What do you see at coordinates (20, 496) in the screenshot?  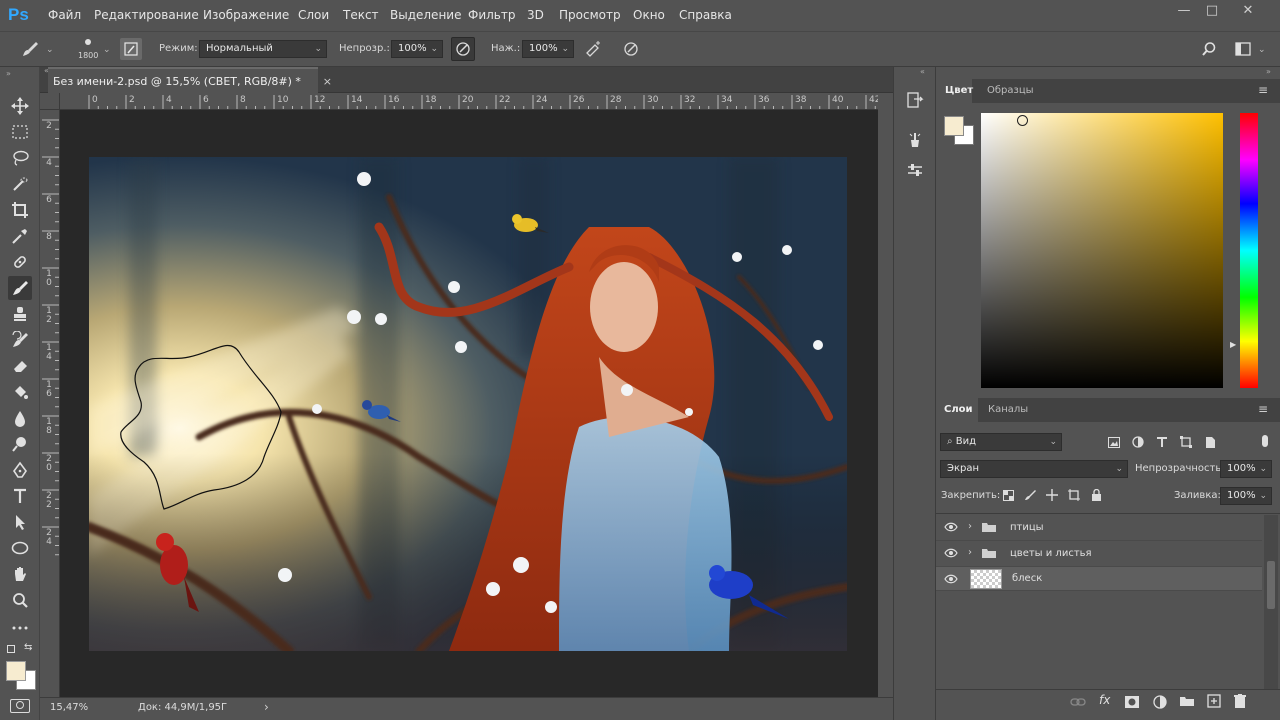 I see `type-tool-icon` at bounding box center [20, 496].